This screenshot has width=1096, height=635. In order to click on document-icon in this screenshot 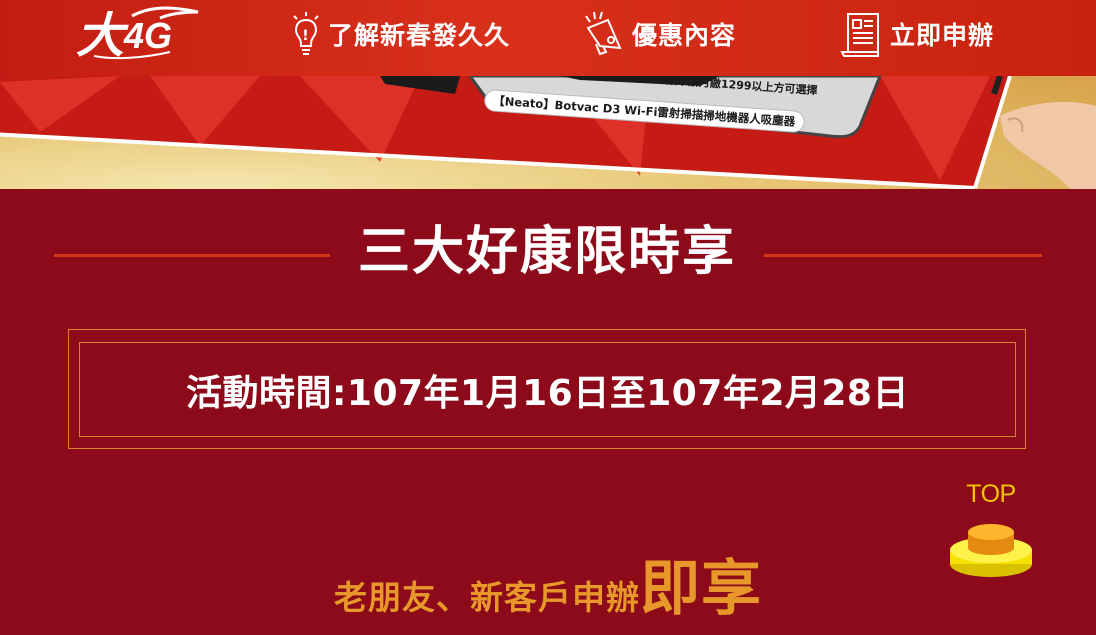, I will do `click(859, 35)`.